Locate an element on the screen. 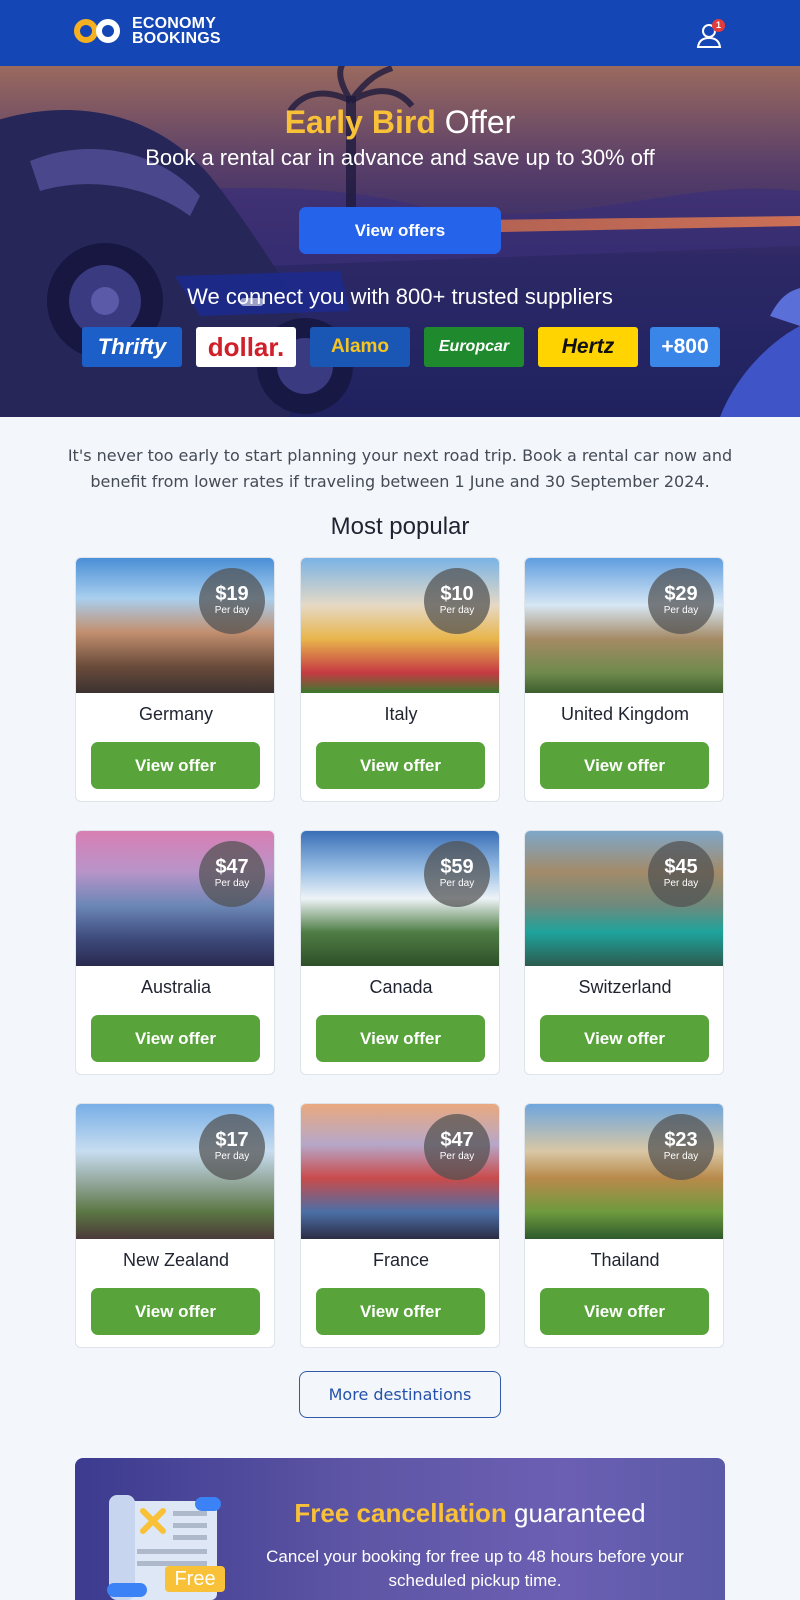 The width and height of the screenshot is (800, 1600). brand-thrifty-logo: Thrifty is located at coordinates (132, 347).